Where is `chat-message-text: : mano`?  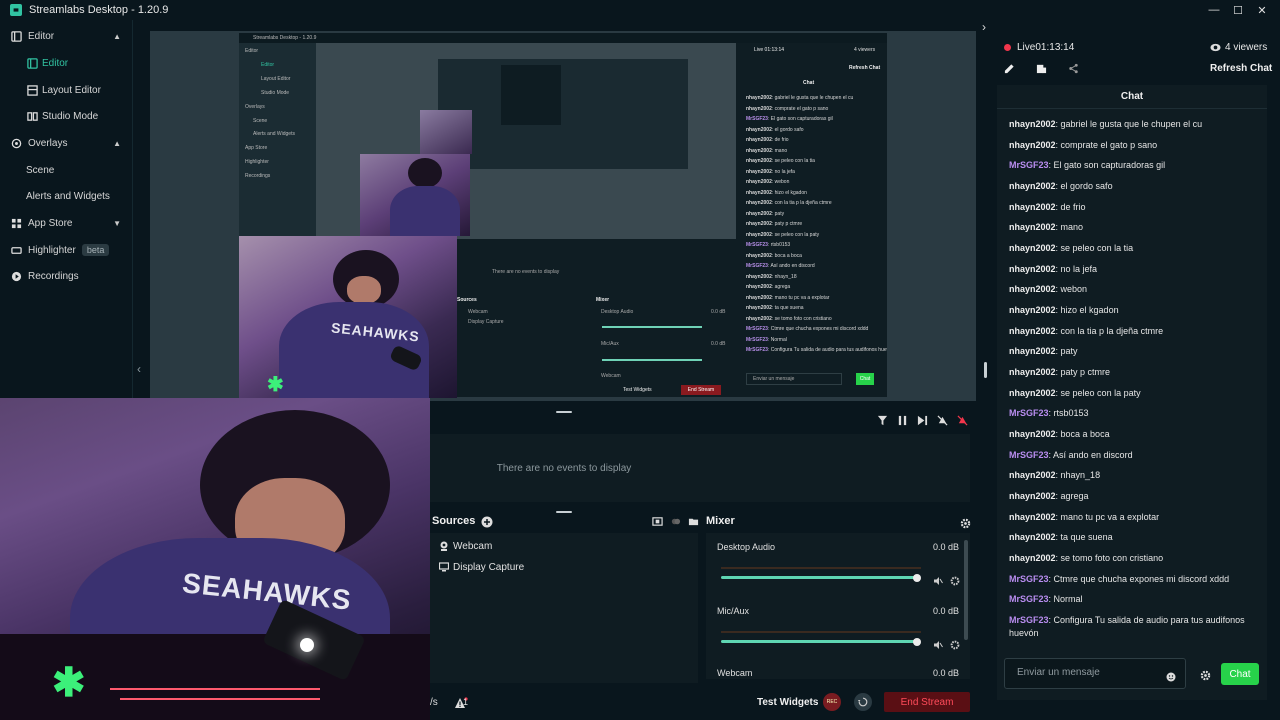 chat-message-text: : mano is located at coordinates (1069, 227).